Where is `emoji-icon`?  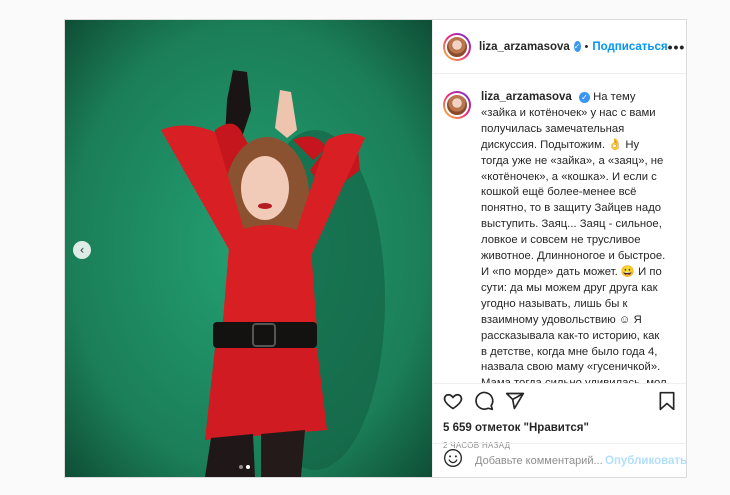 emoji-icon is located at coordinates (453, 460).